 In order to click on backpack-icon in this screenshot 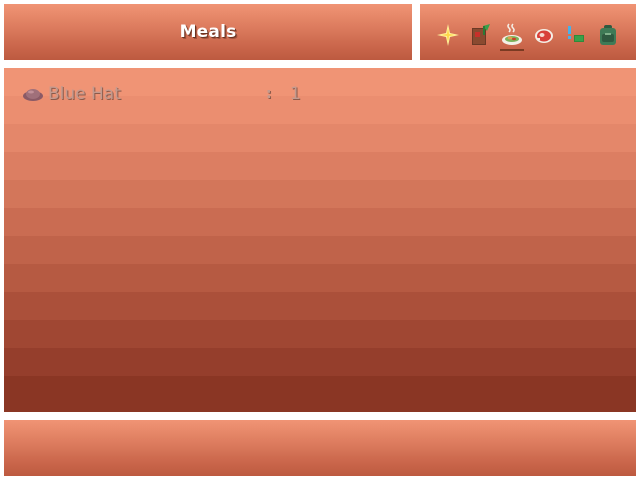, I will do `click(608, 35)`.